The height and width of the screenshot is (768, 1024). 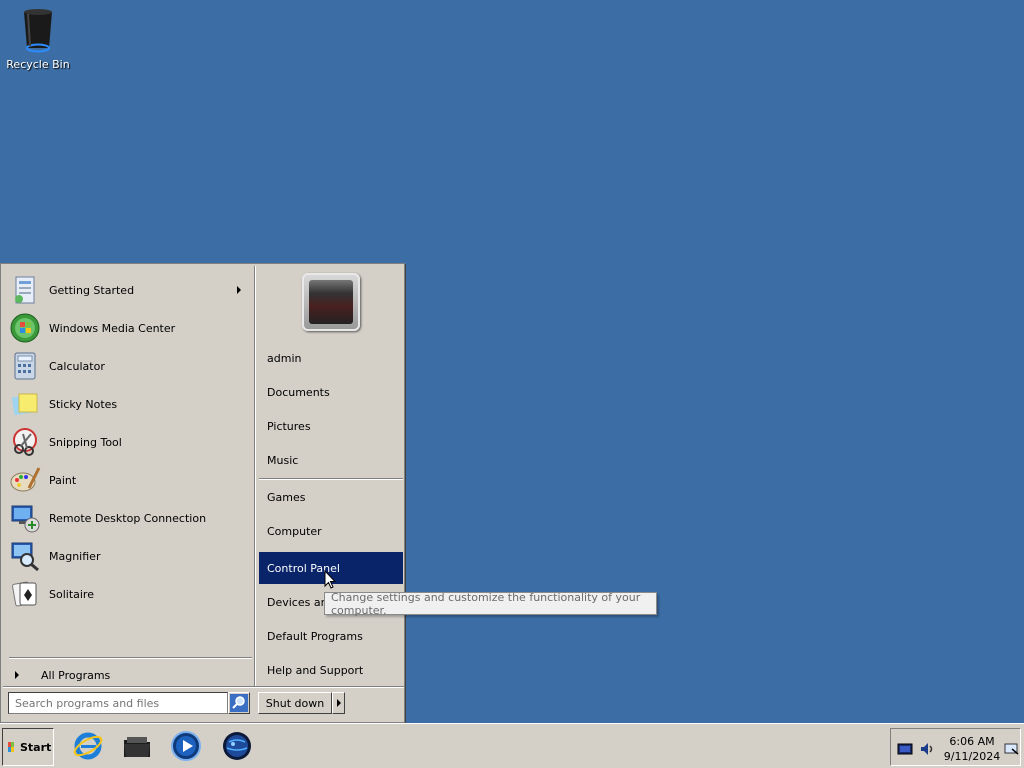 What do you see at coordinates (71, 594) in the screenshot?
I see `program-label: Solitaire` at bounding box center [71, 594].